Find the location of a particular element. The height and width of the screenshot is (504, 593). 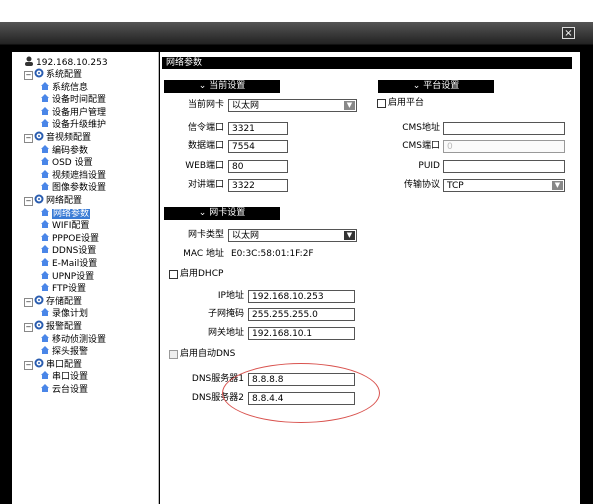

tree-item: E-Mail设置 is located at coordinates (68, 263).